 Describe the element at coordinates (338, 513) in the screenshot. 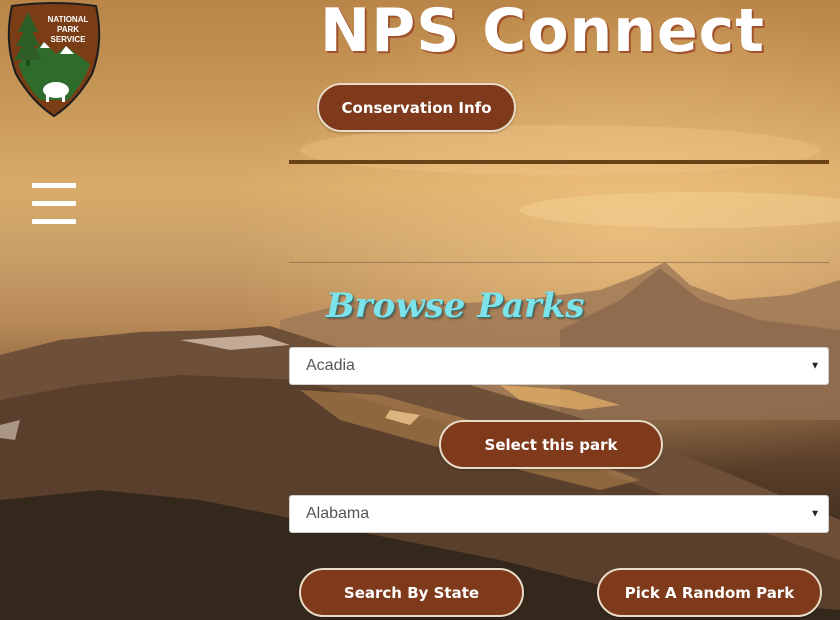

I see `state-select-value: Alabama` at that location.